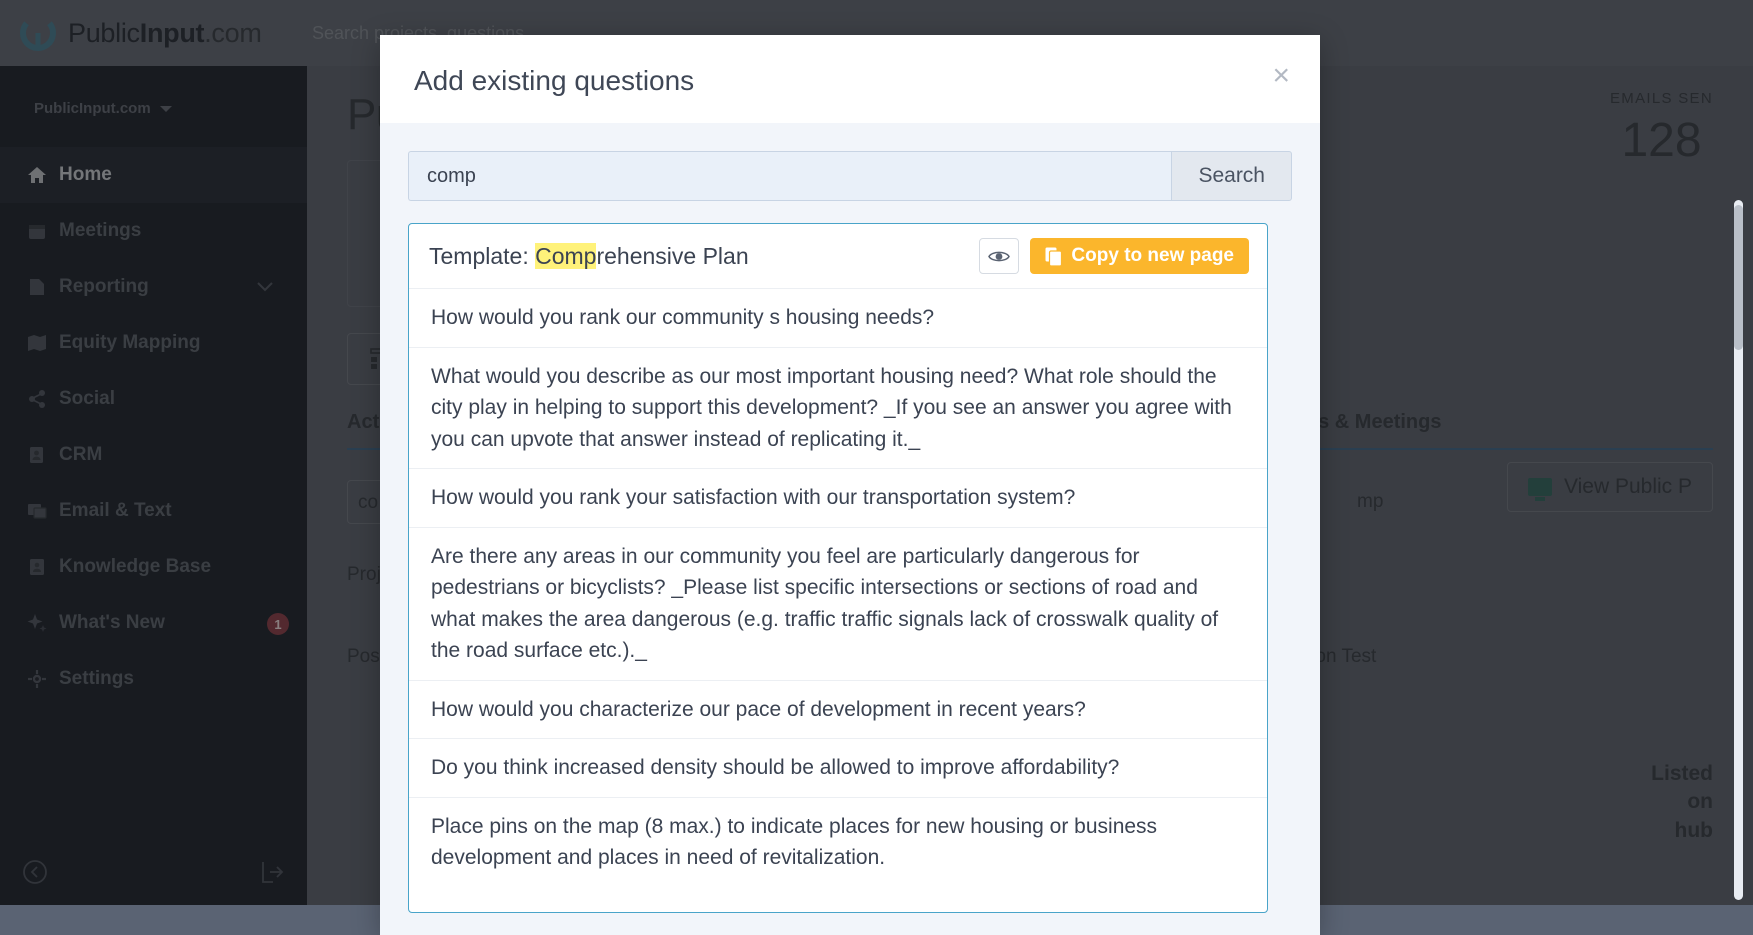 This screenshot has height=935, width=1753. What do you see at coordinates (565, 256) in the screenshot?
I see `template-title-highlight: Comp` at bounding box center [565, 256].